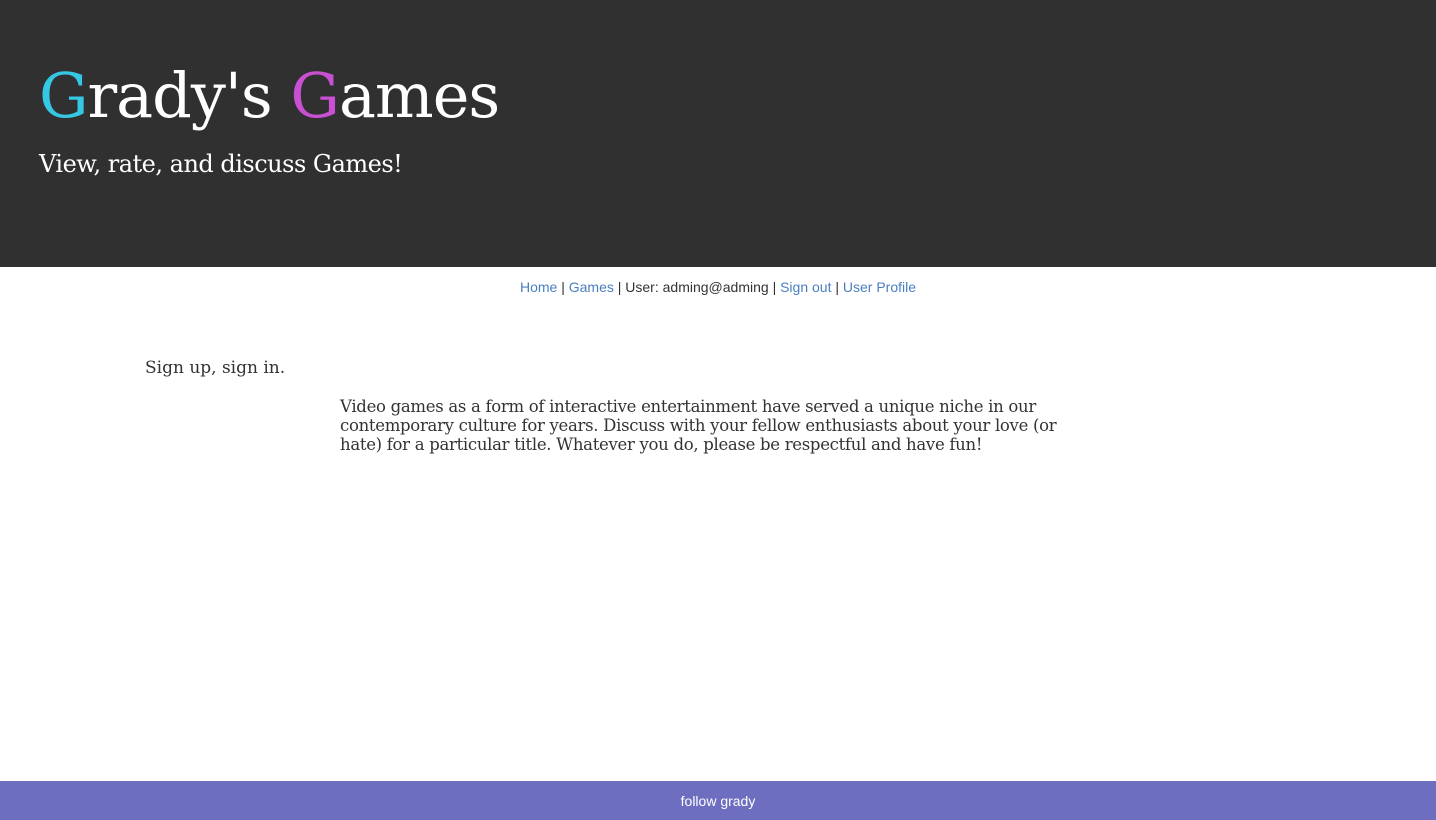 The height and width of the screenshot is (820, 1436). What do you see at coordinates (879, 287) in the screenshot?
I see `nav-link-user-profile: User Profile` at bounding box center [879, 287].